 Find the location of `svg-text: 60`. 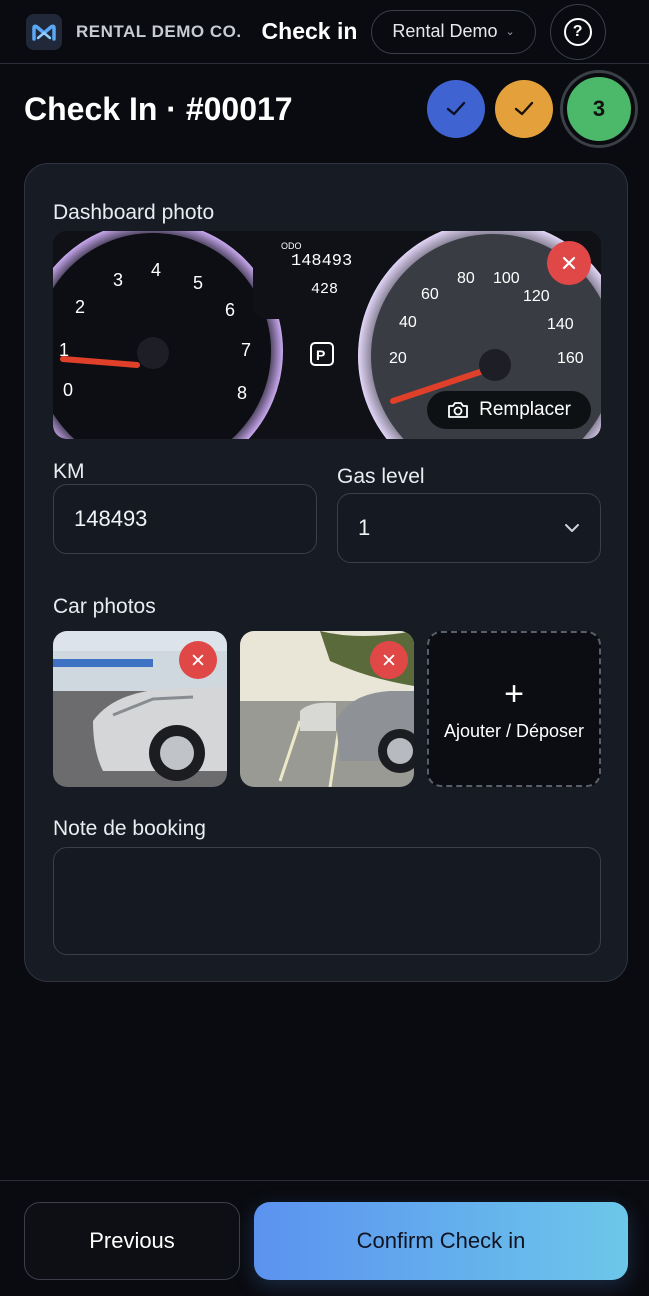

svg-text: 60 is located at coordinates (430, 294).